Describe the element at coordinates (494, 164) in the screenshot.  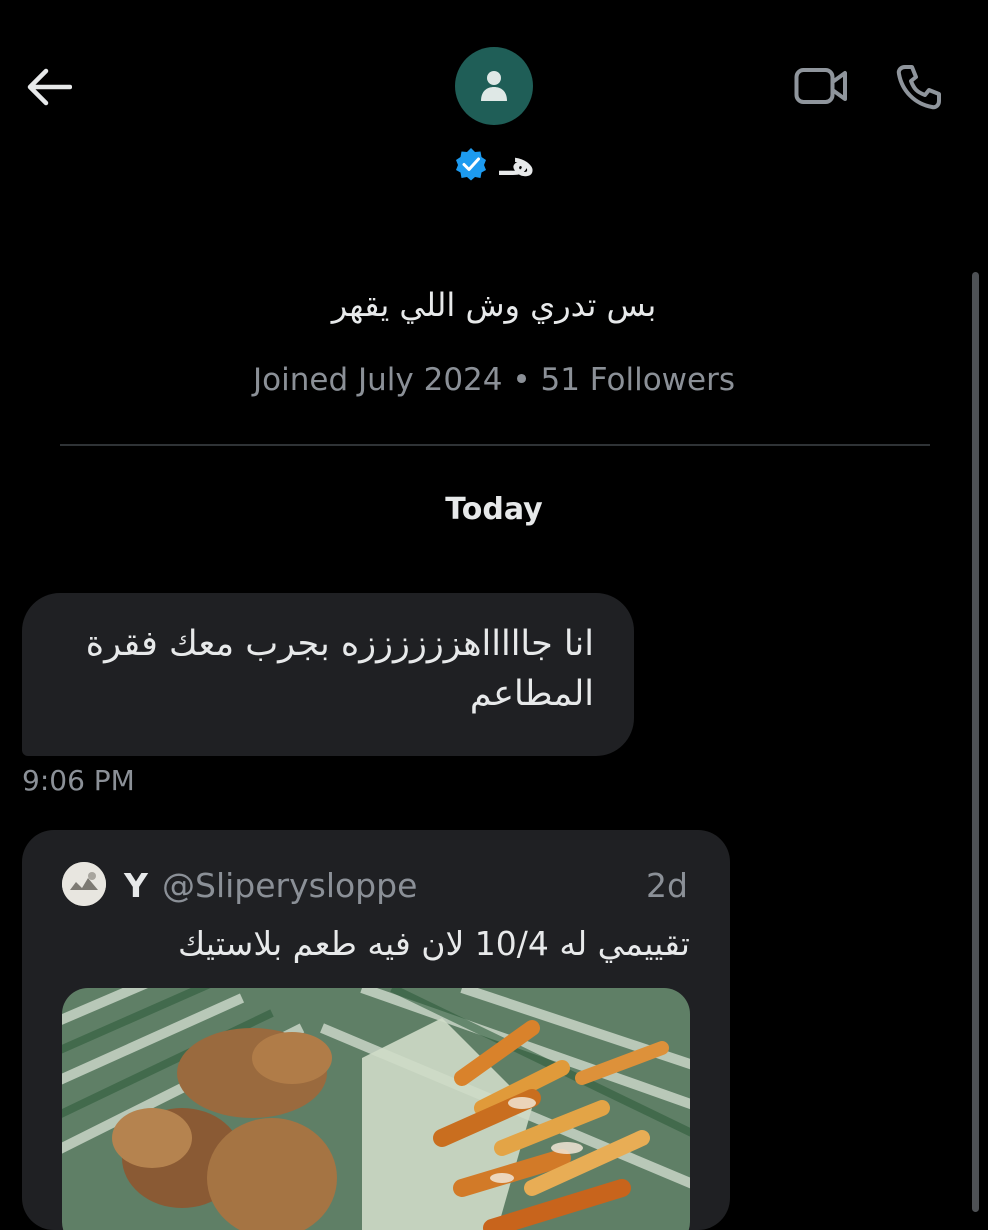
I see `display-name-row: هـ` at that location.